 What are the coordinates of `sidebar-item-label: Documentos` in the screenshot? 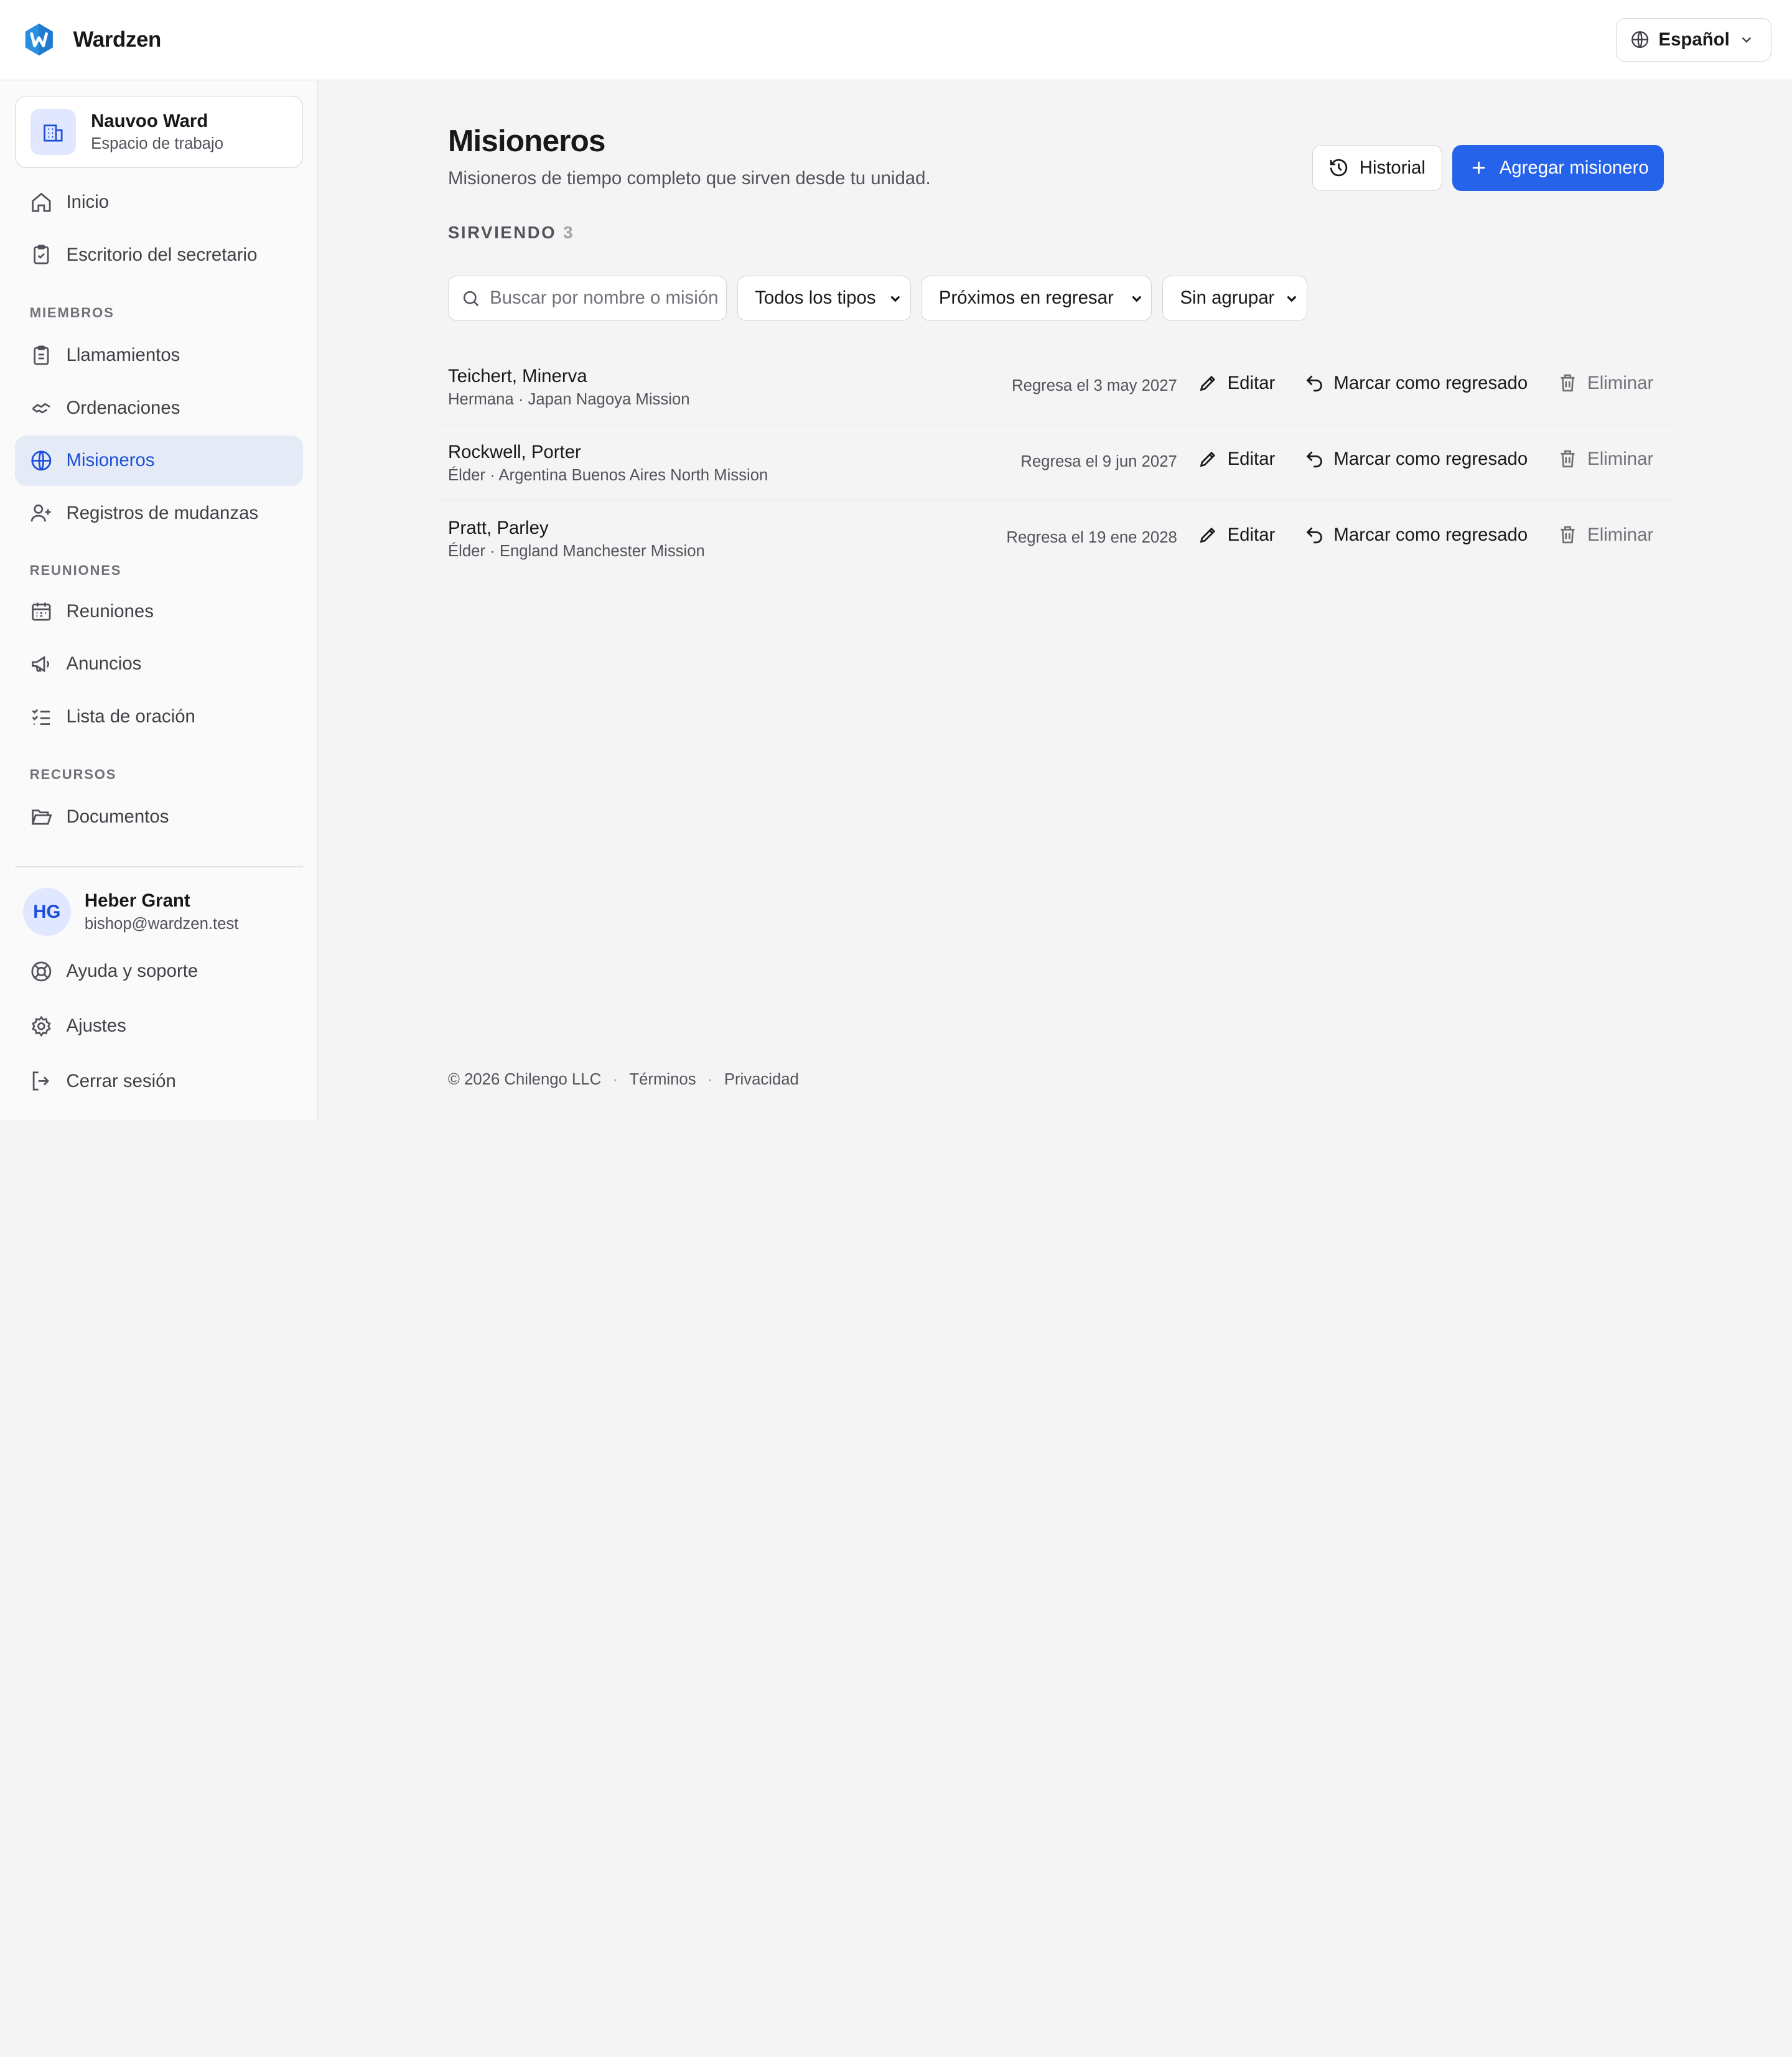 It's located at (117, 817).